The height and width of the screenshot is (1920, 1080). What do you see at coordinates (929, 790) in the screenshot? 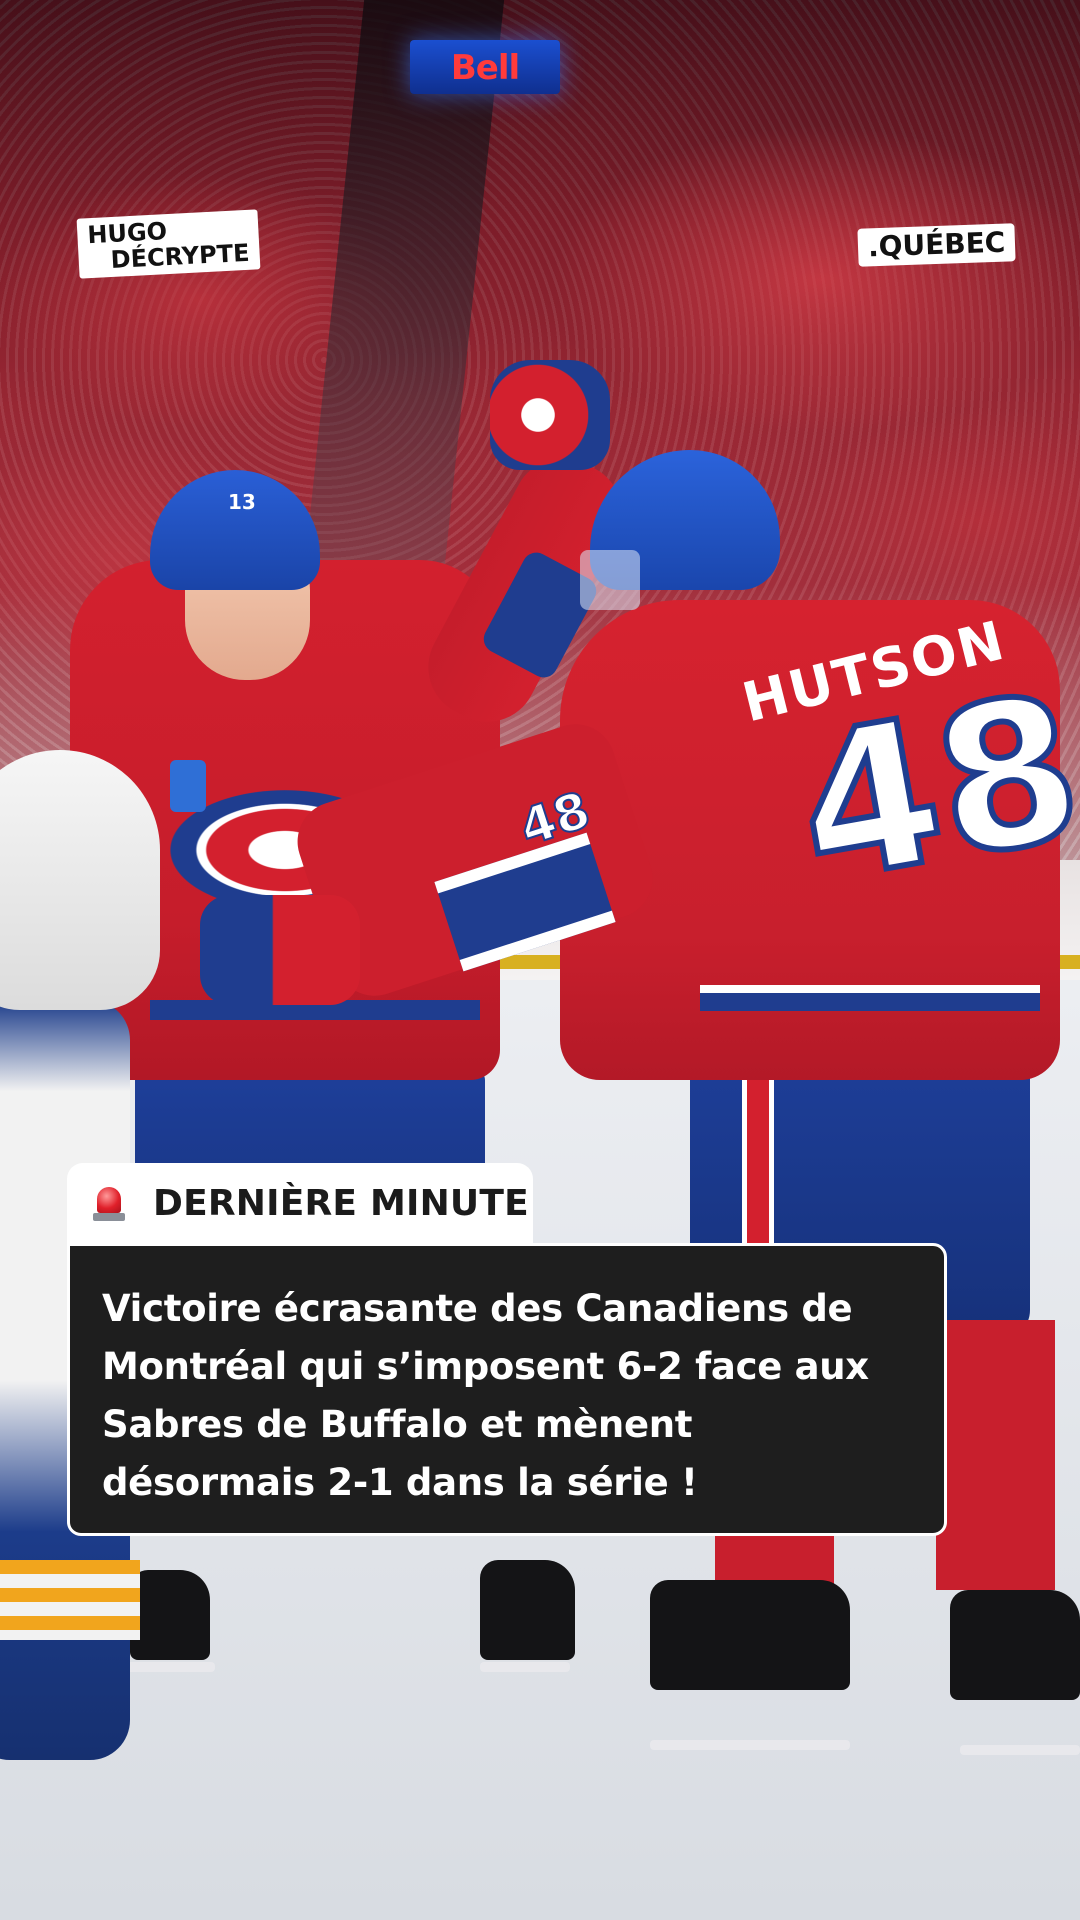
I see `right-player-number: 48` at bounding box center [929, 790].